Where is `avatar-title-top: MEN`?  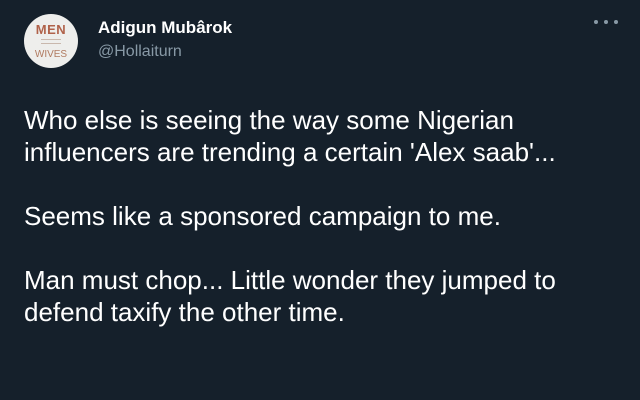
avatar-title-top: MEN is located at coordinates (51, 29).